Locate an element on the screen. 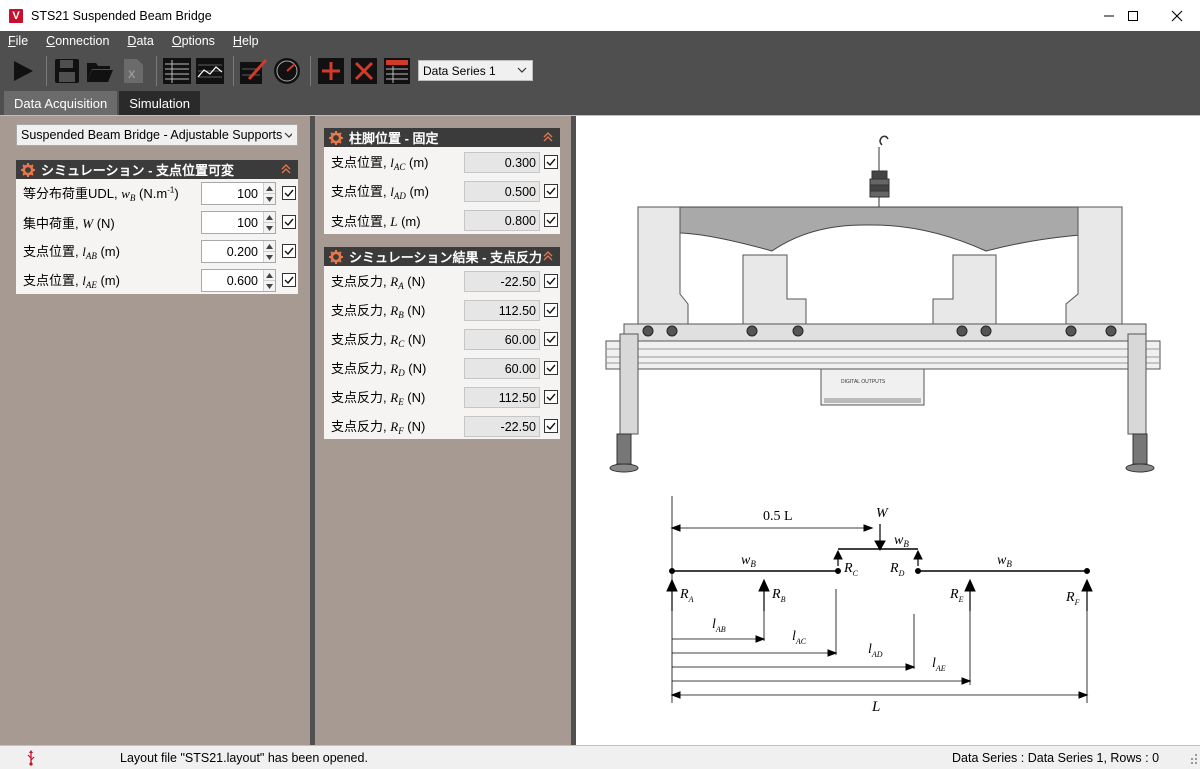 The image size is (1200, 769). menu-connection: Connection is located at coordinates (77, 41).